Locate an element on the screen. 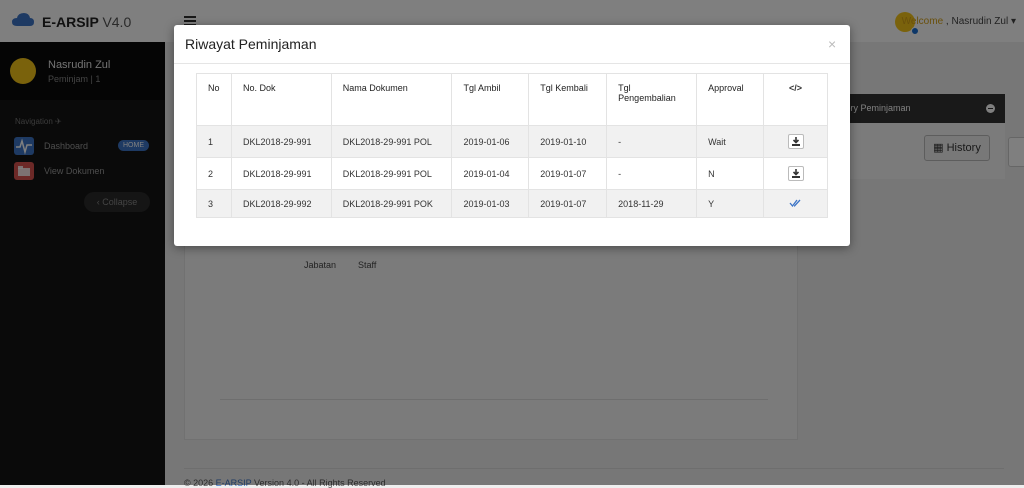  cell-tgl-ambil: 2019-01-03 is located at coordinates (490, 203).